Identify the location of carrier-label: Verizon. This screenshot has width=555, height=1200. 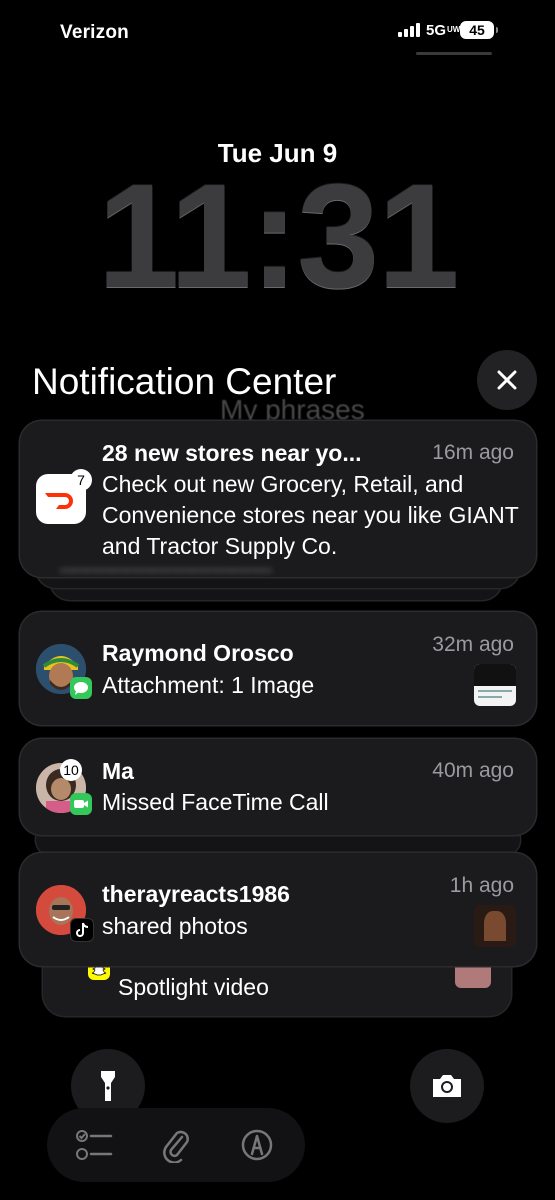
(94, 32).